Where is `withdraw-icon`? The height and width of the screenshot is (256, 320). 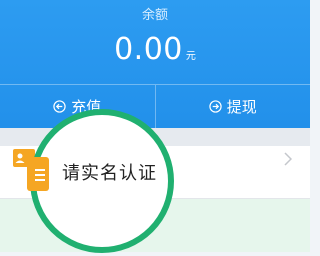
withdraw-icon is located at coordinates (215, 106).